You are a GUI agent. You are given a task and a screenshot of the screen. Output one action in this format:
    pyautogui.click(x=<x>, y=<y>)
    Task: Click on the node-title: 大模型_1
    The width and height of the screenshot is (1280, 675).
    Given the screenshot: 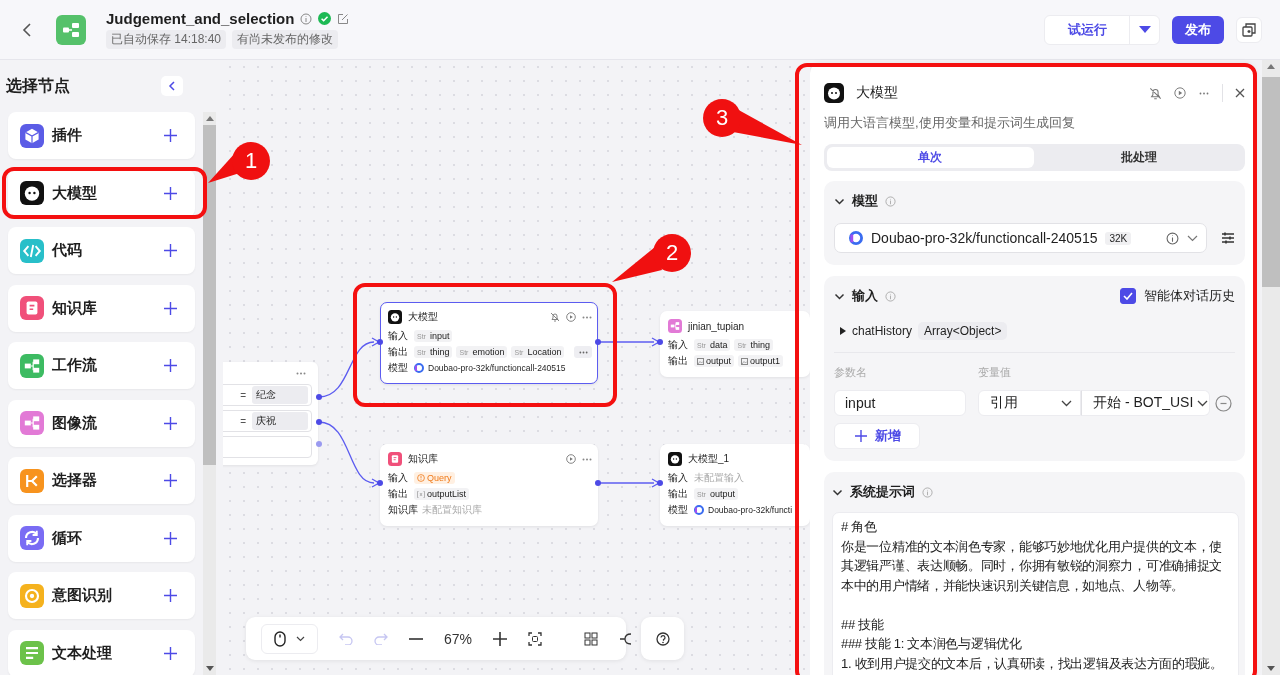 What is the action you would take?
    pyautogui.click(x=709, y=459)
    